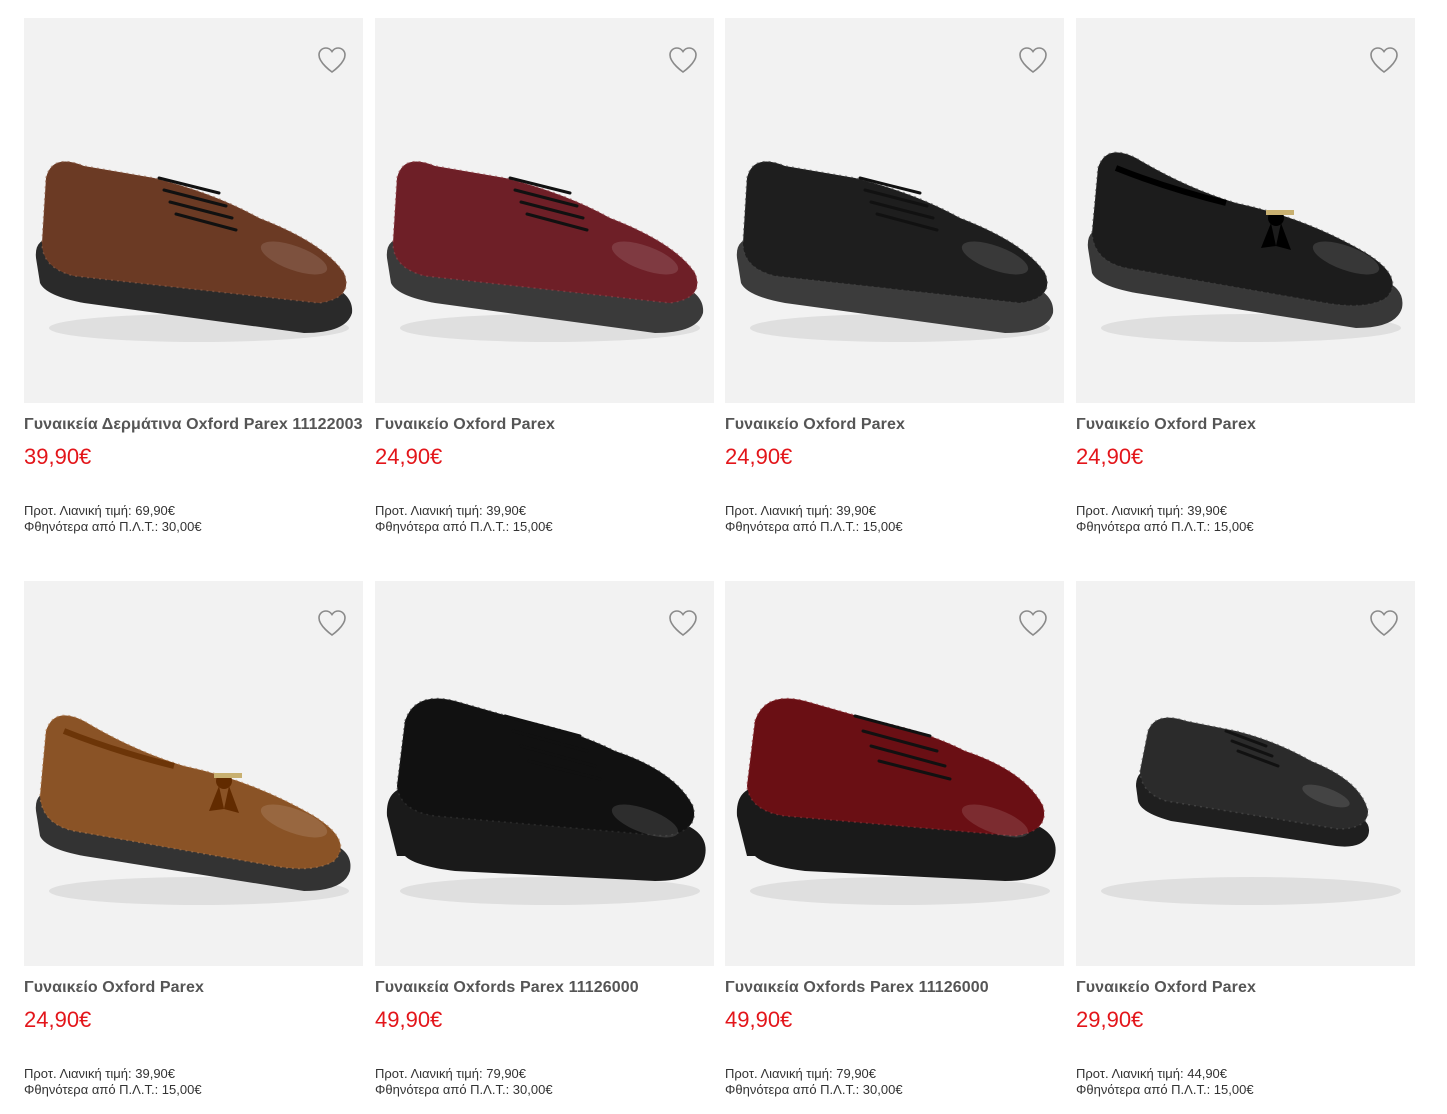  What do you see at coordinates (58, 456) in the screenshot?
I see `product-price: 39,90€` at bounding box center [58, 456].